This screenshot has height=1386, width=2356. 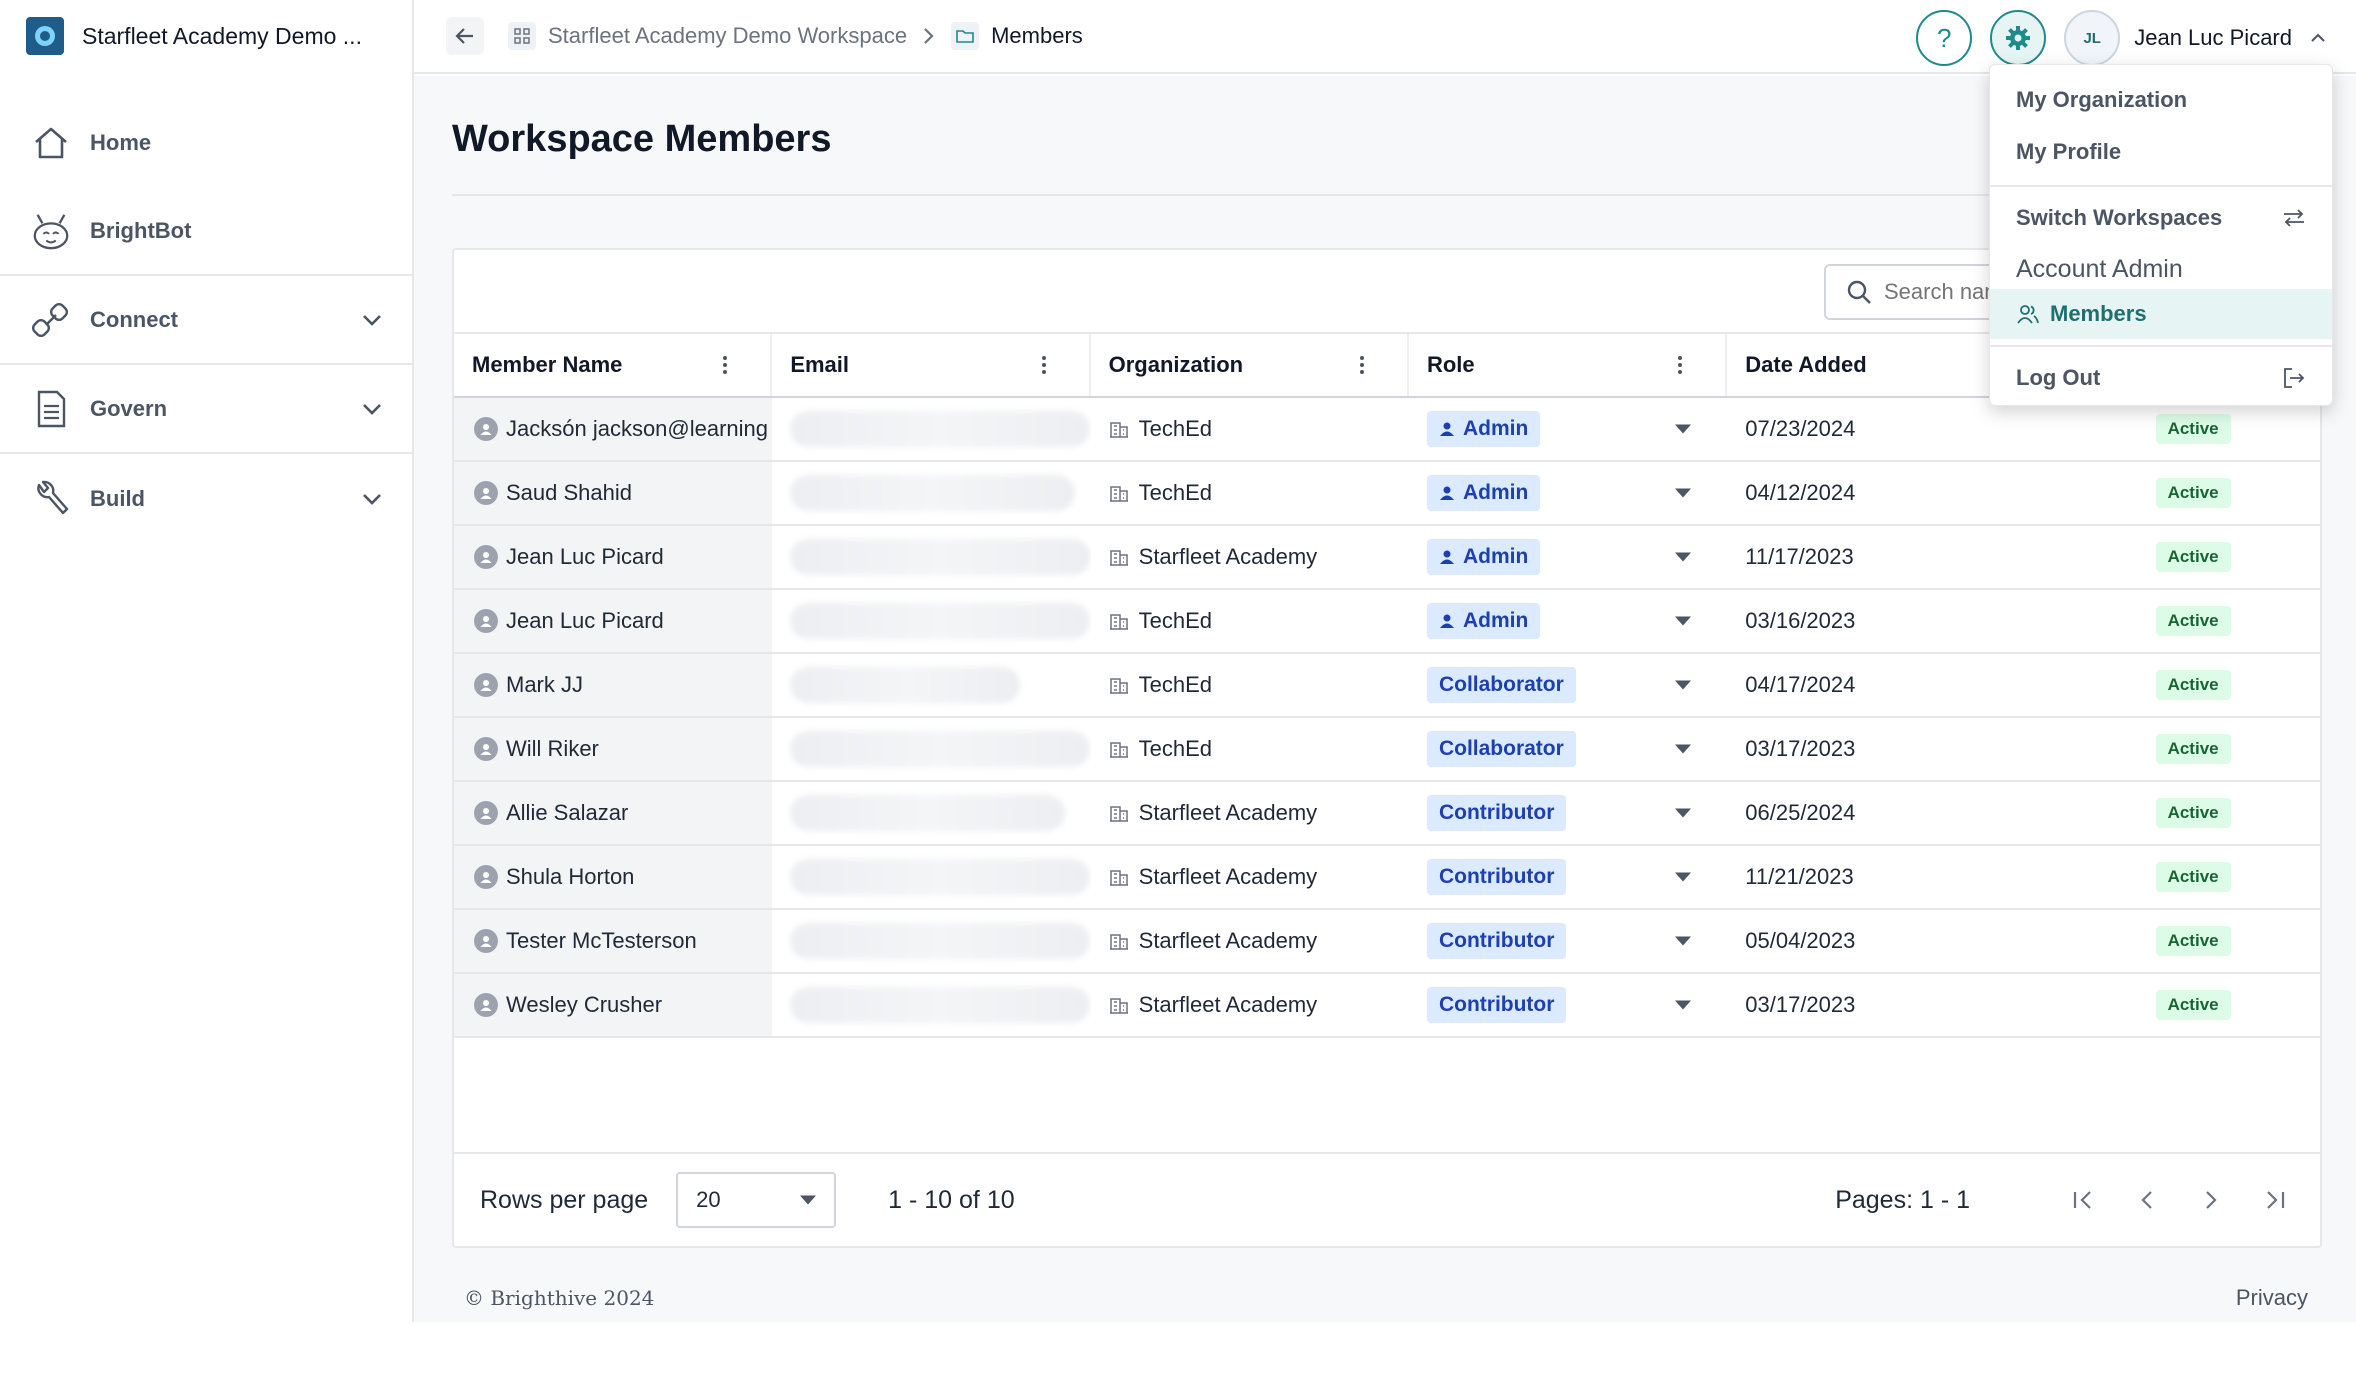 I want to click on status-badge: Active, so click(x=2193, y=941).